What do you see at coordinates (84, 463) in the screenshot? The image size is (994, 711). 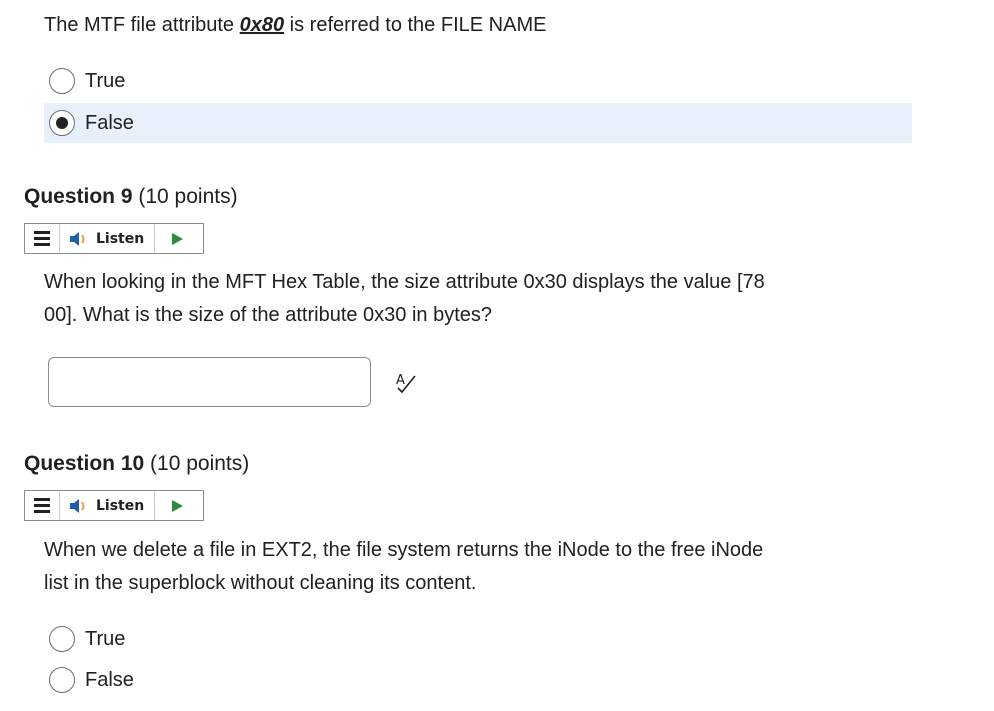 I see `q10-title: Question 10` at bounding box center [84, 463].